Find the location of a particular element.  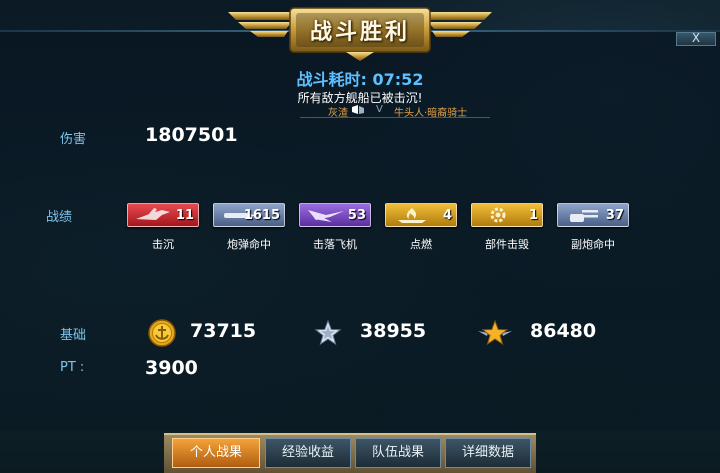

badge-caption: 击落飞机 is located at coordinates (335, 244).